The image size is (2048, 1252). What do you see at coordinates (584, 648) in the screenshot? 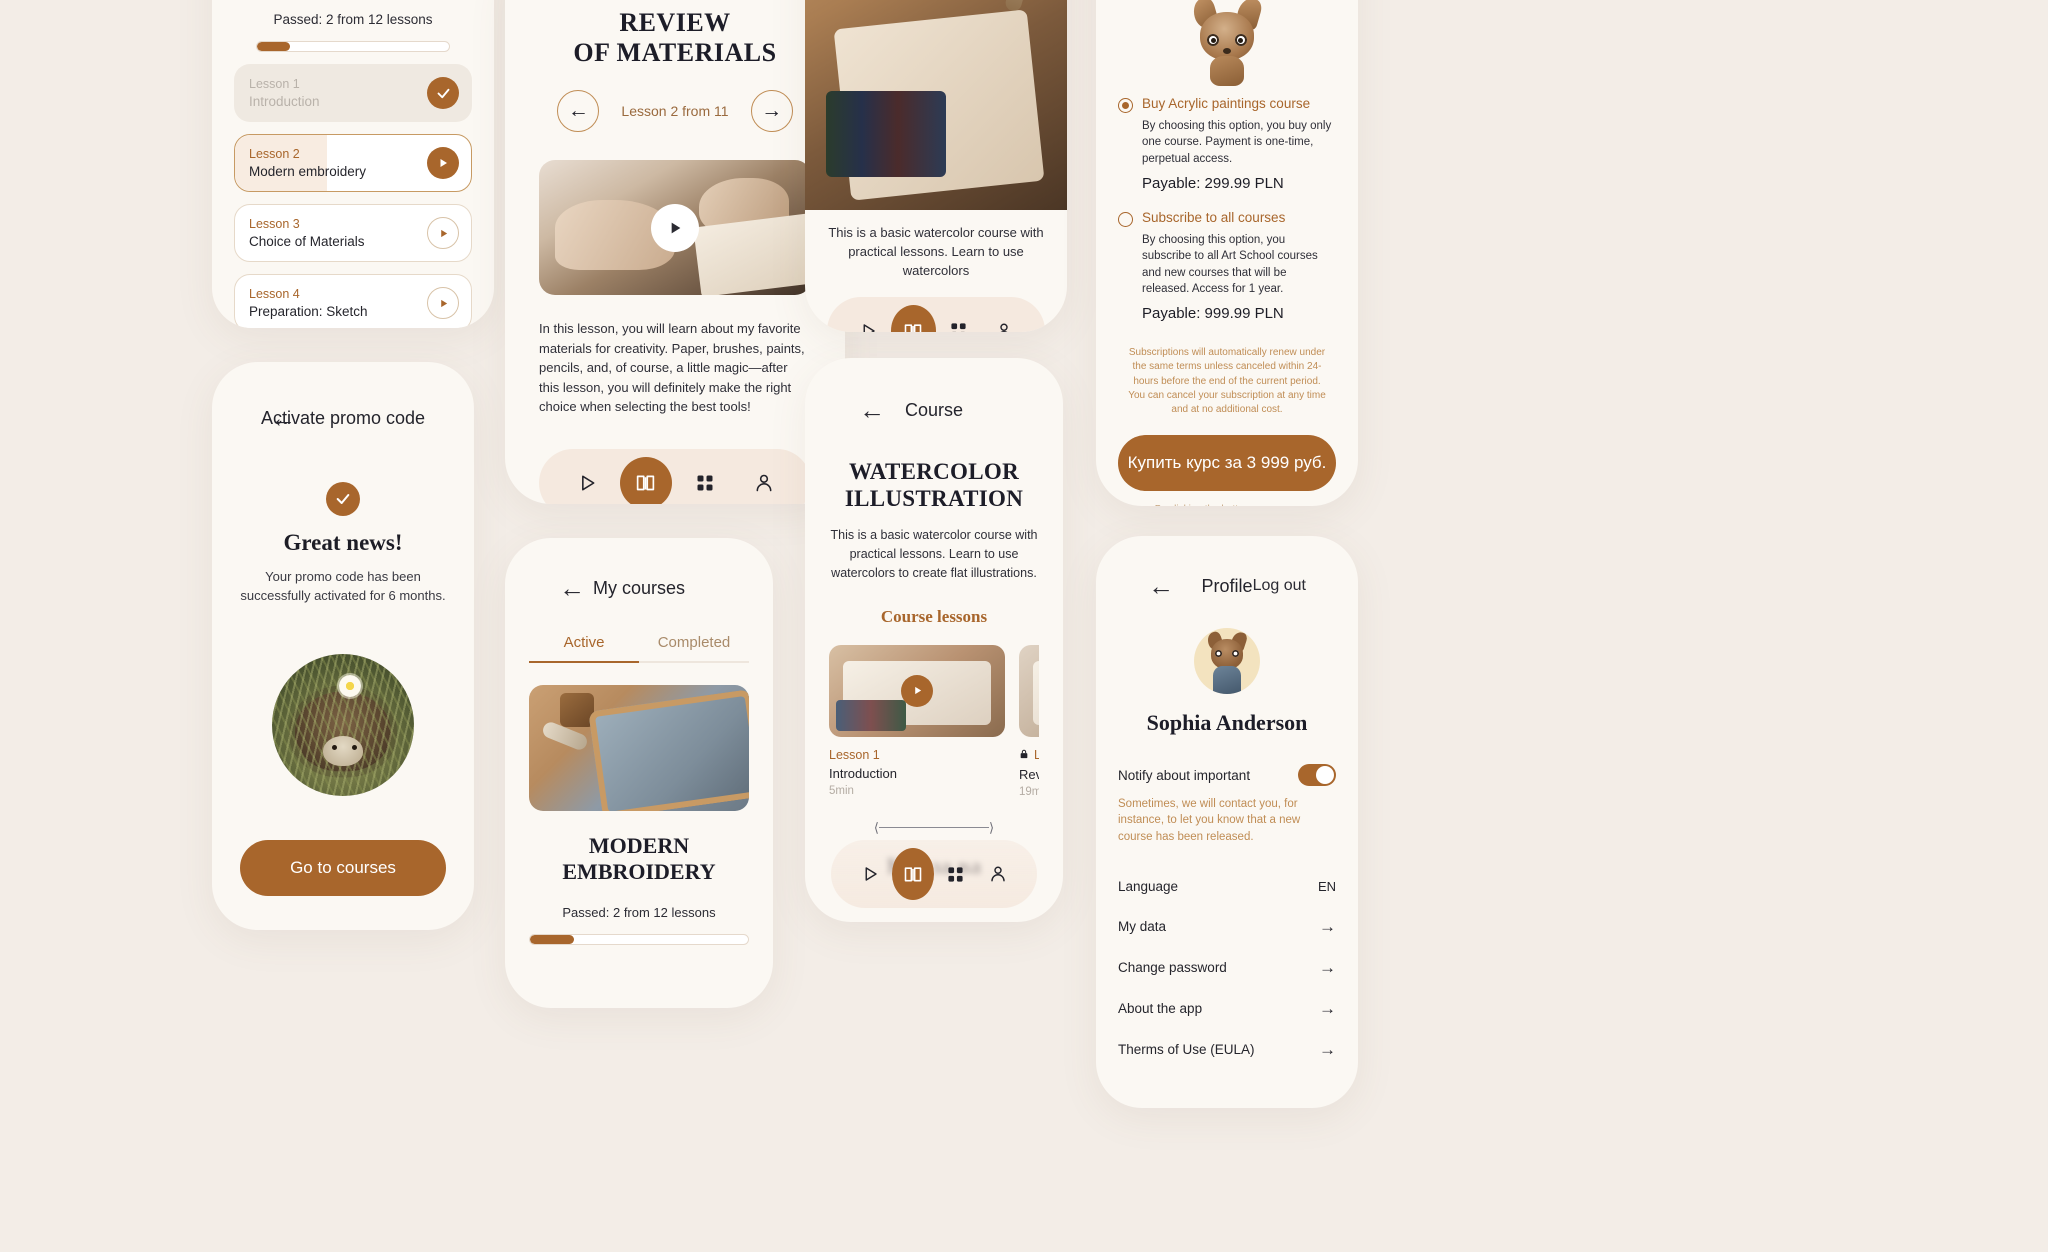
I see `tab-active: Active` at bounding box center [584, 648].